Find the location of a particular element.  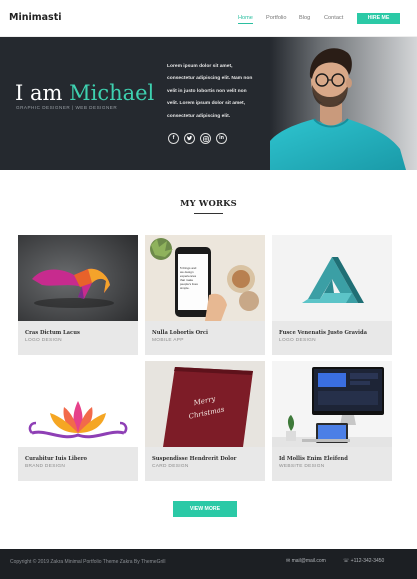

hire-me-button: HIRE ME is located at coordinates (378, 18).